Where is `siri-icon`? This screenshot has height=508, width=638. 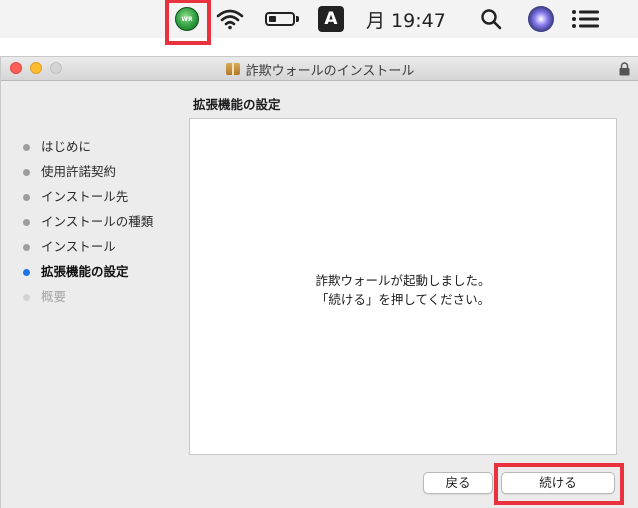
siri-icon is located at coordinates (541, 19).